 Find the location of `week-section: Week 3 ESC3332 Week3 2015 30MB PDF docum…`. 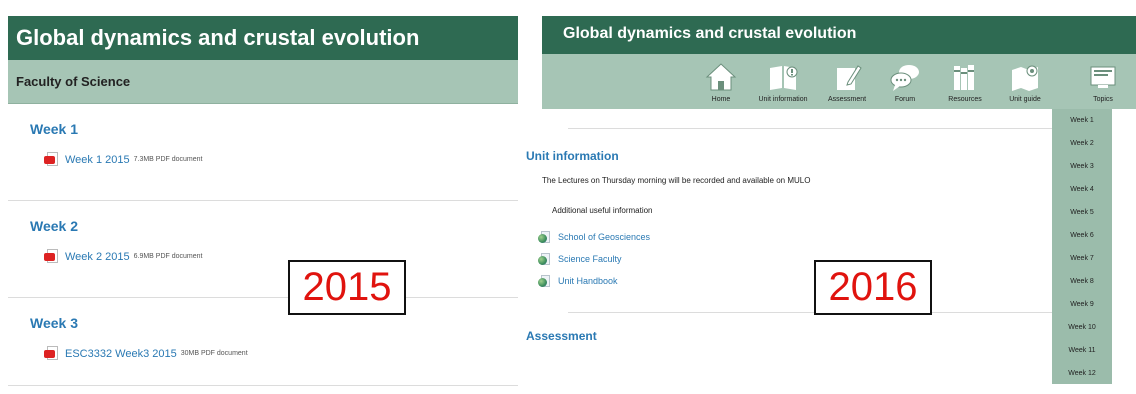

week-section: Week 3 ESC3332 Week3 2015 30MB PDF docum… is located at coordinates (263, 342).